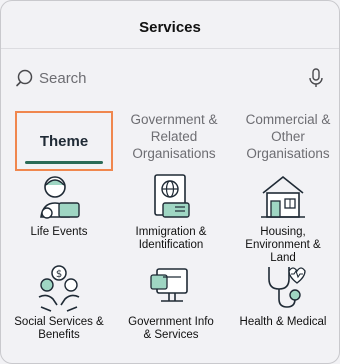 The width and height of the screenshot is (340, 364). What do you see at coordinates (172, 196) in the screenshot?
I see `passport-id-icon` at bounding box center [172, 196].